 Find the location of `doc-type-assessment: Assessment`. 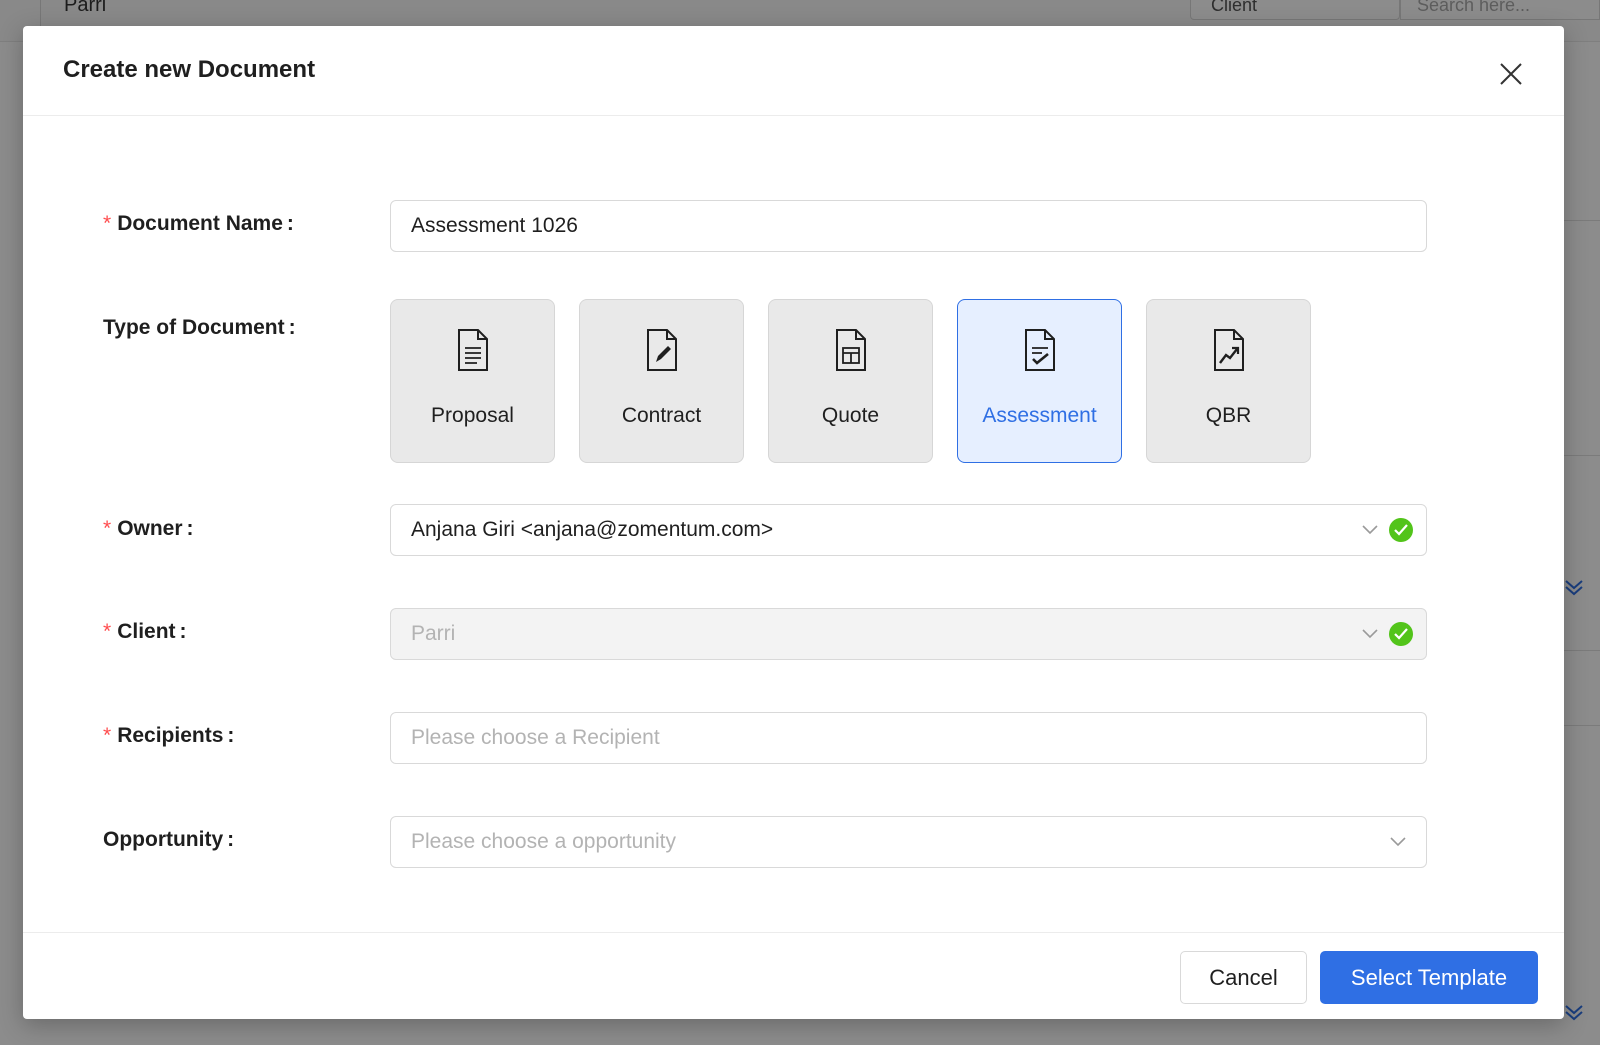

doc-type-assessment: Assessment is located at coordinates (1039, 381).